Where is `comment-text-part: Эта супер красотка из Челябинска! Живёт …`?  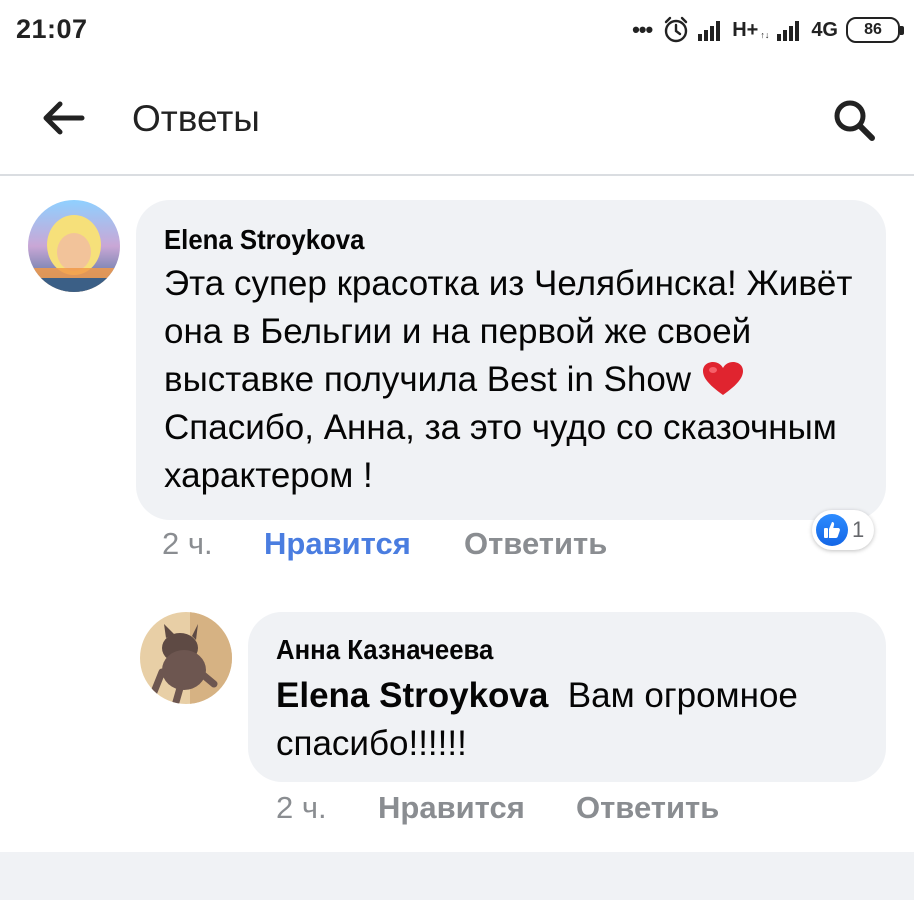 comment-text-part: Эта супер красотка из Челябинска! Живёт … is located at coordinates (508, 331).